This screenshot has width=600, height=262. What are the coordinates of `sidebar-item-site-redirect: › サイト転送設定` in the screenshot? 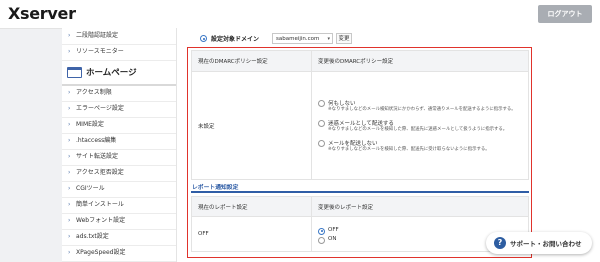 It's located at (119, 157).